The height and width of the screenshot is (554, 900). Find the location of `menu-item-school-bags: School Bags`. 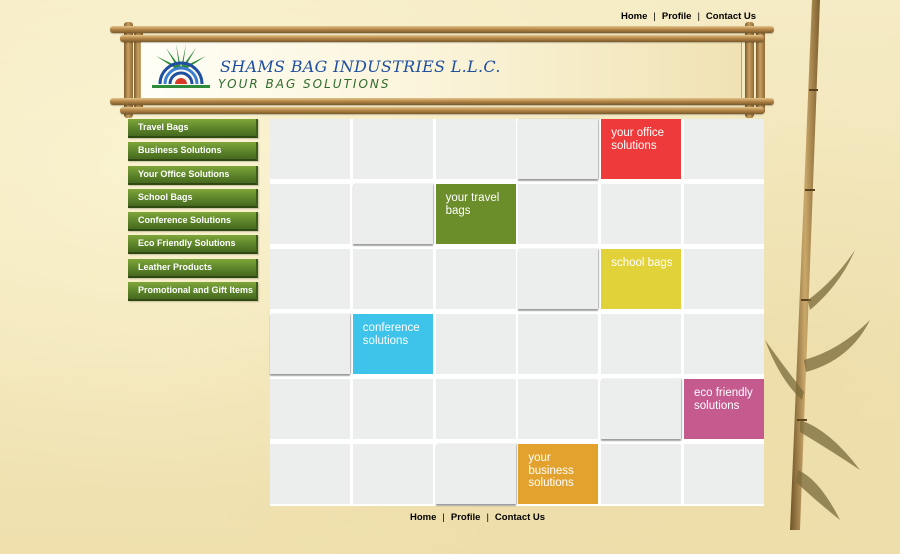

menu-item-school-bags: School Bags is located at coordinates (193, 198).